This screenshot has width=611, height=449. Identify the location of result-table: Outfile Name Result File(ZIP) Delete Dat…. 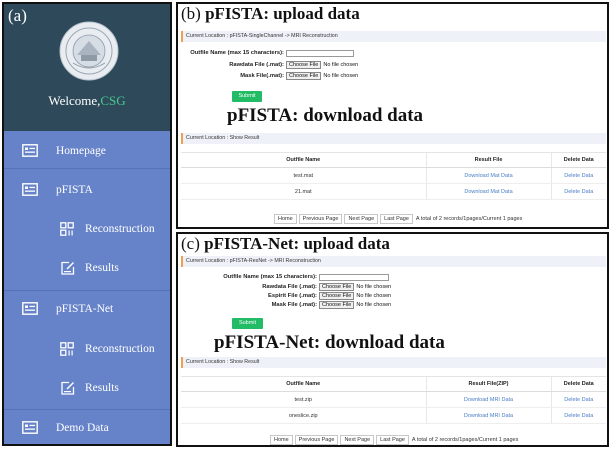
(393, 400).